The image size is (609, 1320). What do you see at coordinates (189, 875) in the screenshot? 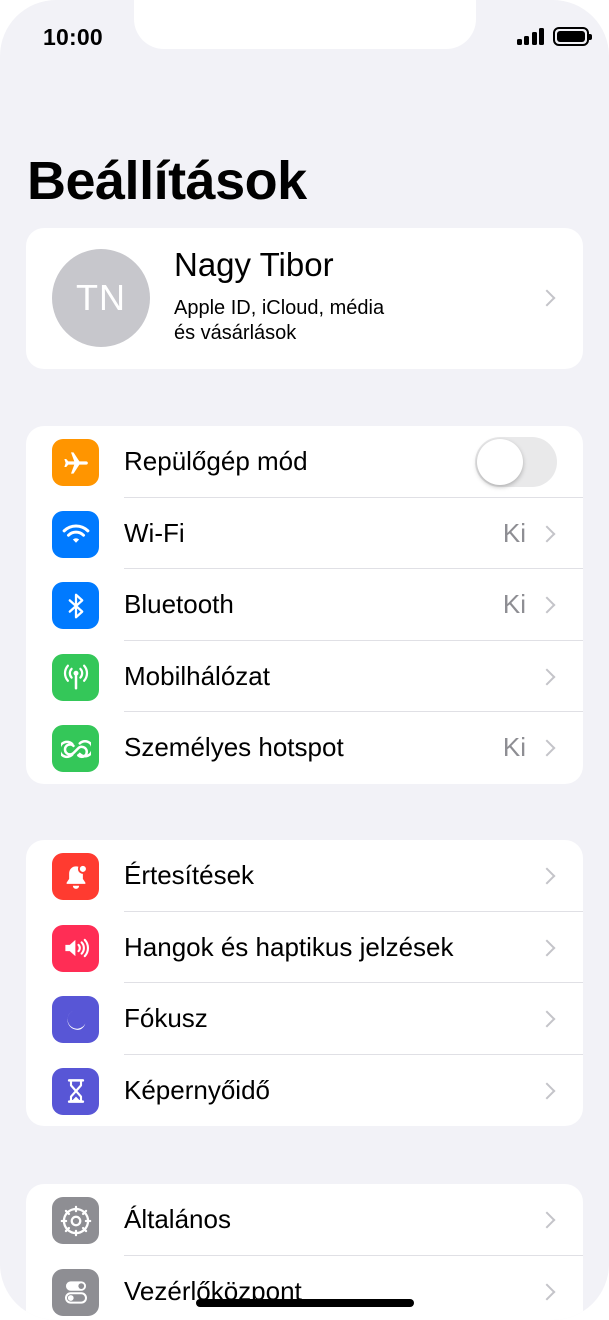
I see `settings-row-label: Értesítések` at bounding box center [189, 875].